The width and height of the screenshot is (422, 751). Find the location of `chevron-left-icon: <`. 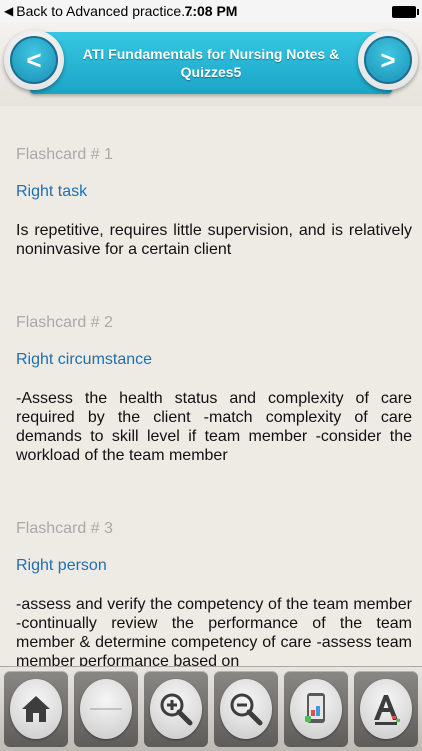

chevron-left-icon: < is located at coordinates (34, 60).